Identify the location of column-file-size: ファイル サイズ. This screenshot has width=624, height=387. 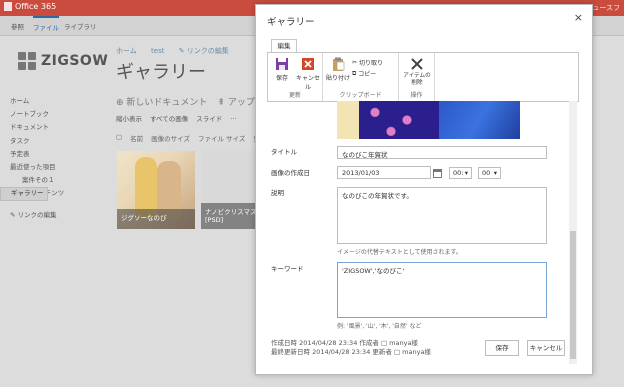
(221, 138).